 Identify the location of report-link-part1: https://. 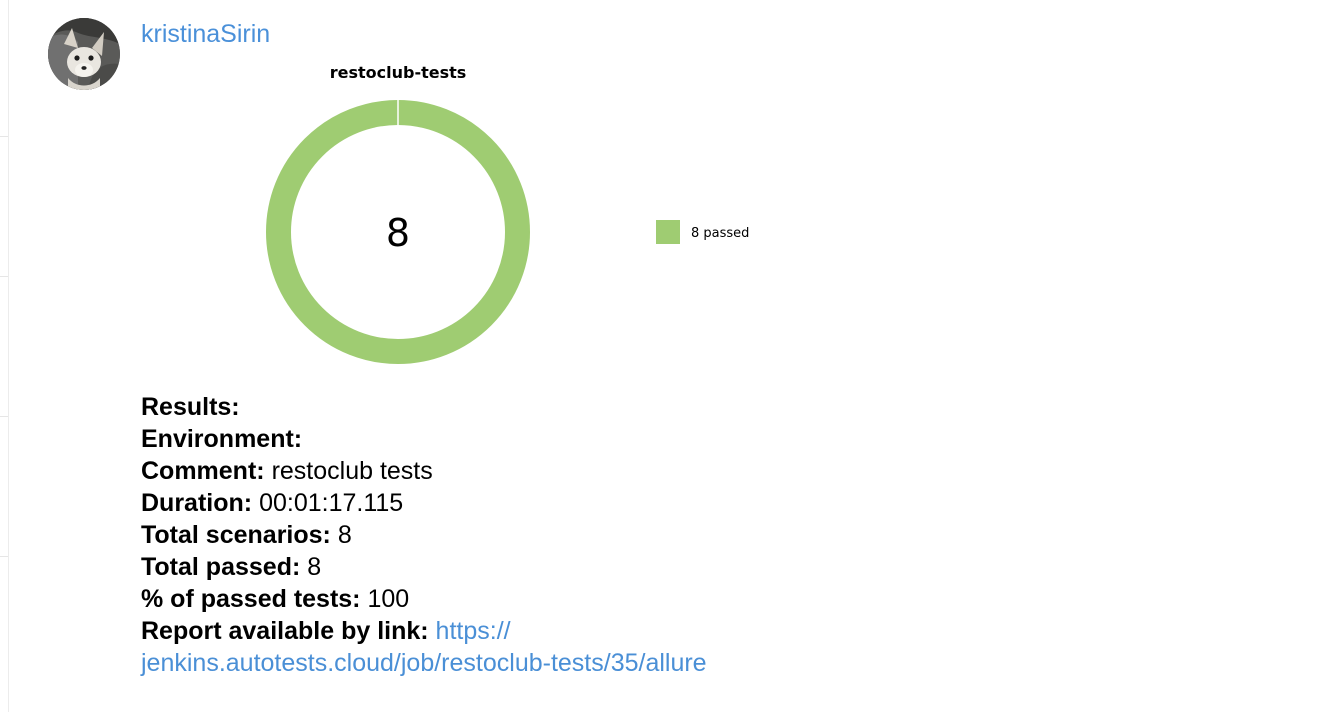
(473, 631).